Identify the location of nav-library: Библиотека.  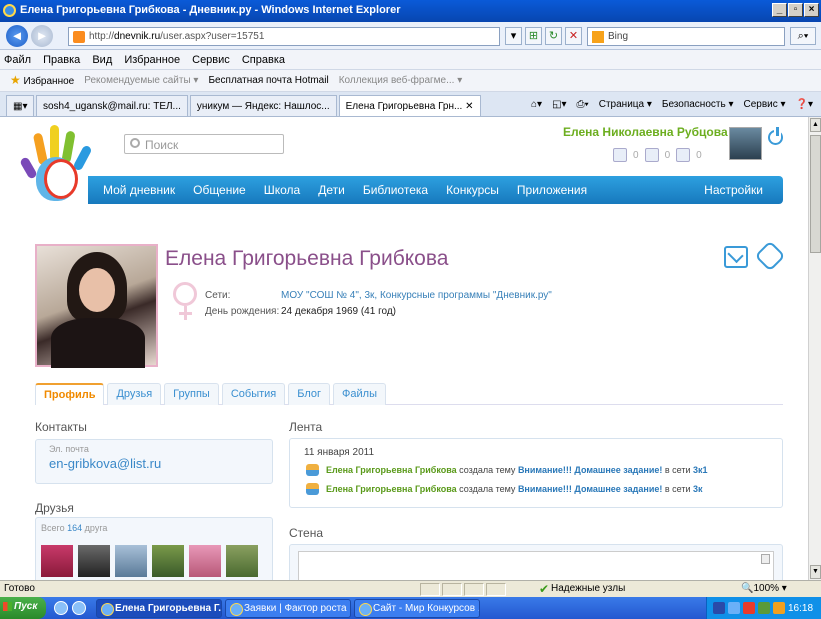
(395, 190).